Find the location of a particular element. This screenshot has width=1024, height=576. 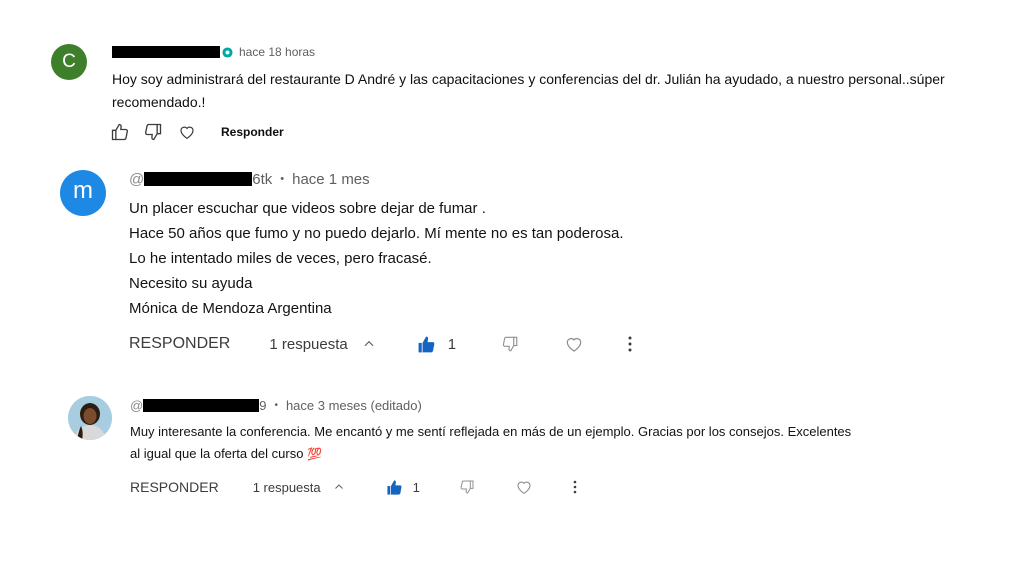

avatar: C is located at coordinates (69, 62).